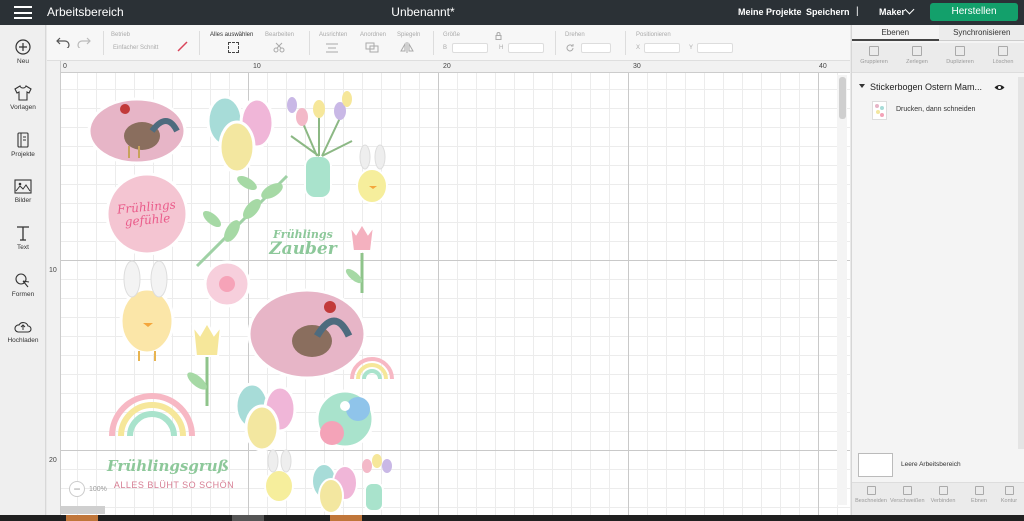 The height and width of the screenshot is (521, 1024). What do you see at coordinates (1003, 51) in the screenshot?
I see `trash-icon` at bounding box center [1003, 51].